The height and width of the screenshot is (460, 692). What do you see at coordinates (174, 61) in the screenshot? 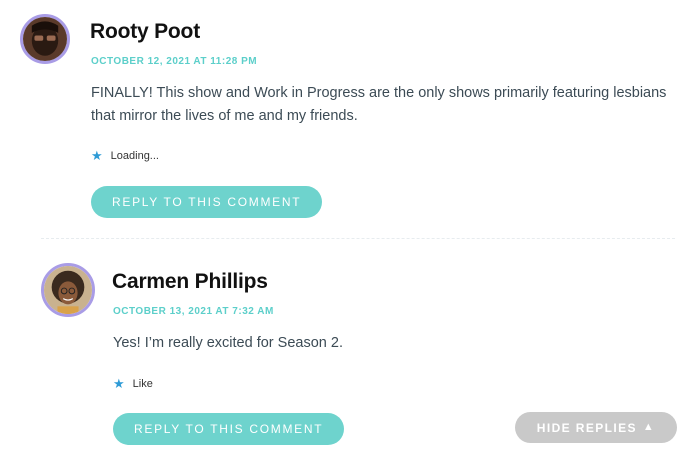
I see `comment-date: OCTOBER 12, 2021 AT 11:28 PM` at bounding box center [174, 61].